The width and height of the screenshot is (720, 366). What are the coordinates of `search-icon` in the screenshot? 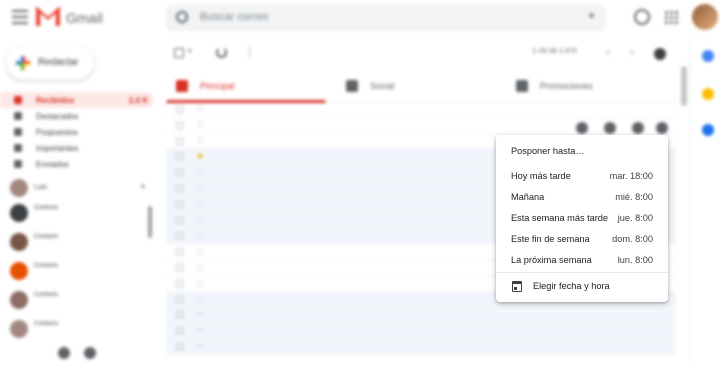 It's located at (182, 17).